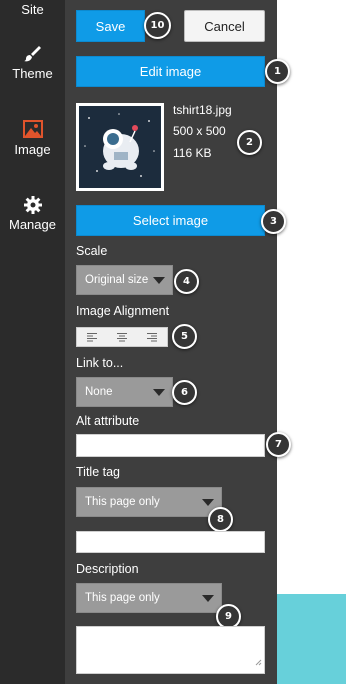  Describe the element at coordinates (258, 662) in the screenshot. I see `resize-handle-icon` at that location.